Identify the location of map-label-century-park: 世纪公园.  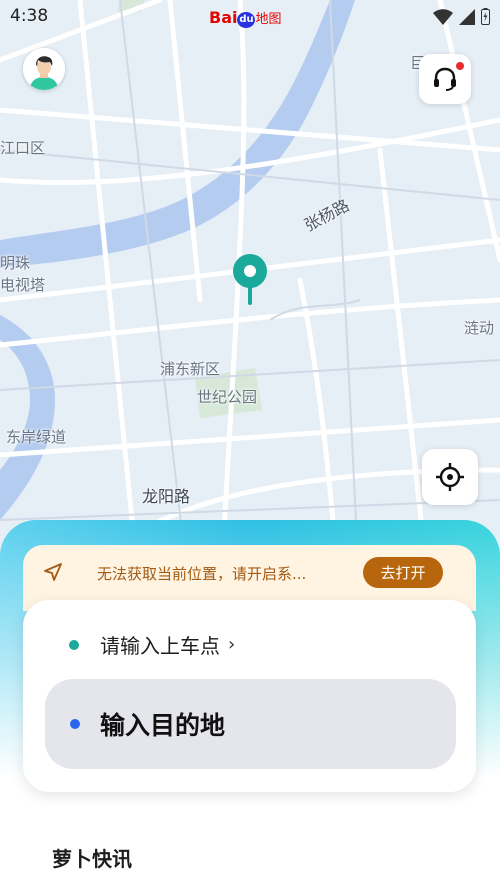
(227, 397).